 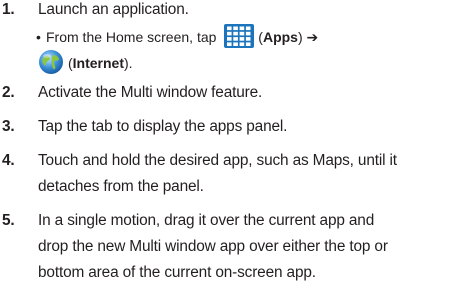 I want to click on apps-paren-close: ), so click(x=300, y=37).